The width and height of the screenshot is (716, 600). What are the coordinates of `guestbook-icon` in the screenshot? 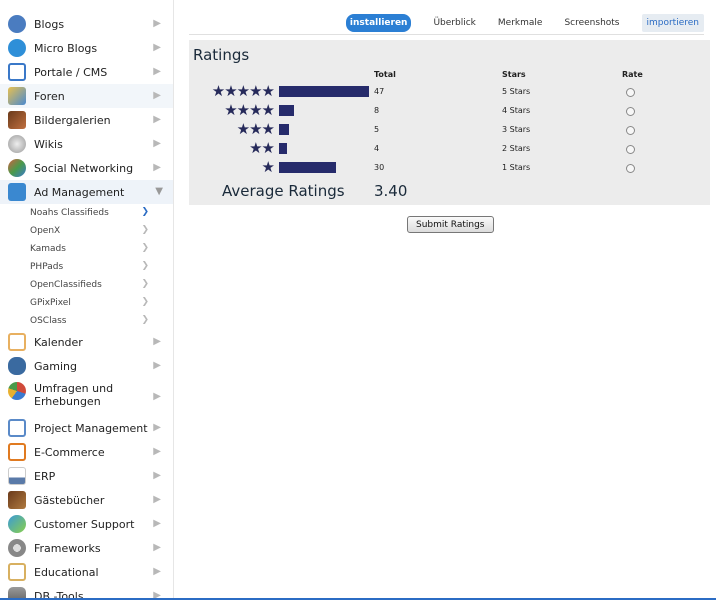 It's located at (17, 500).